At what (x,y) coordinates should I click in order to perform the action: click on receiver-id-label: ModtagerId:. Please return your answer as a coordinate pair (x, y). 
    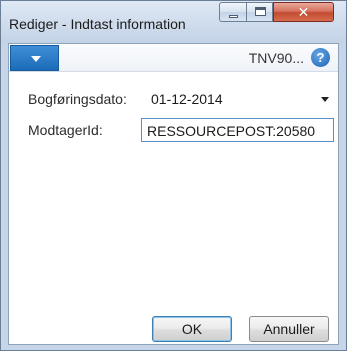
    Looking at the image, I should click on (65, 130).